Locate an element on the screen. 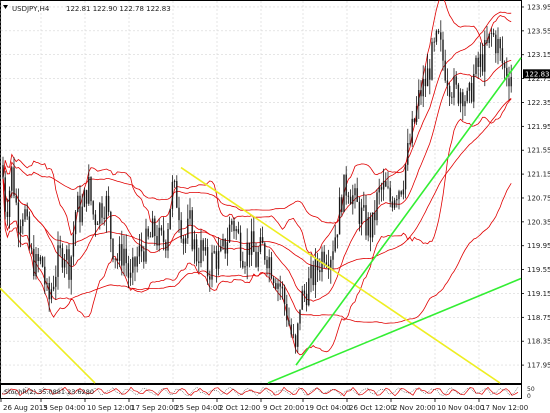  y-tick-label: 121.95 is located at coordinates (538, 127).